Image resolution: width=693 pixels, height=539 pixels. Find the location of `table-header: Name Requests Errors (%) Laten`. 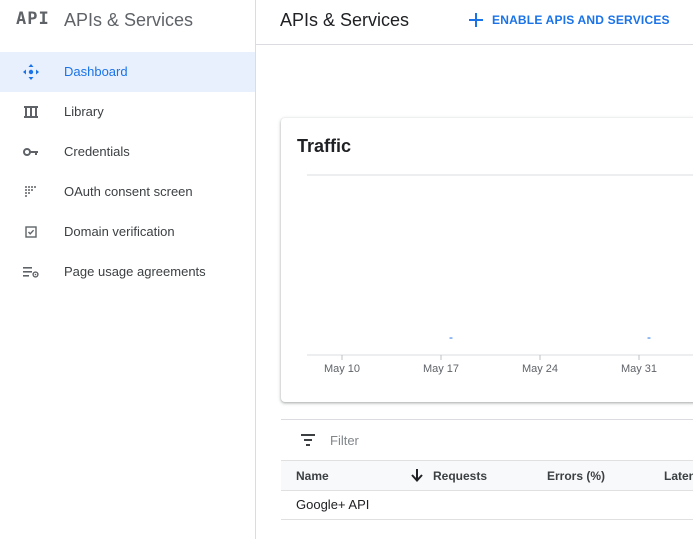

table-header: Name Requests Errors (%) Laten is located at coordinates (487, 475).